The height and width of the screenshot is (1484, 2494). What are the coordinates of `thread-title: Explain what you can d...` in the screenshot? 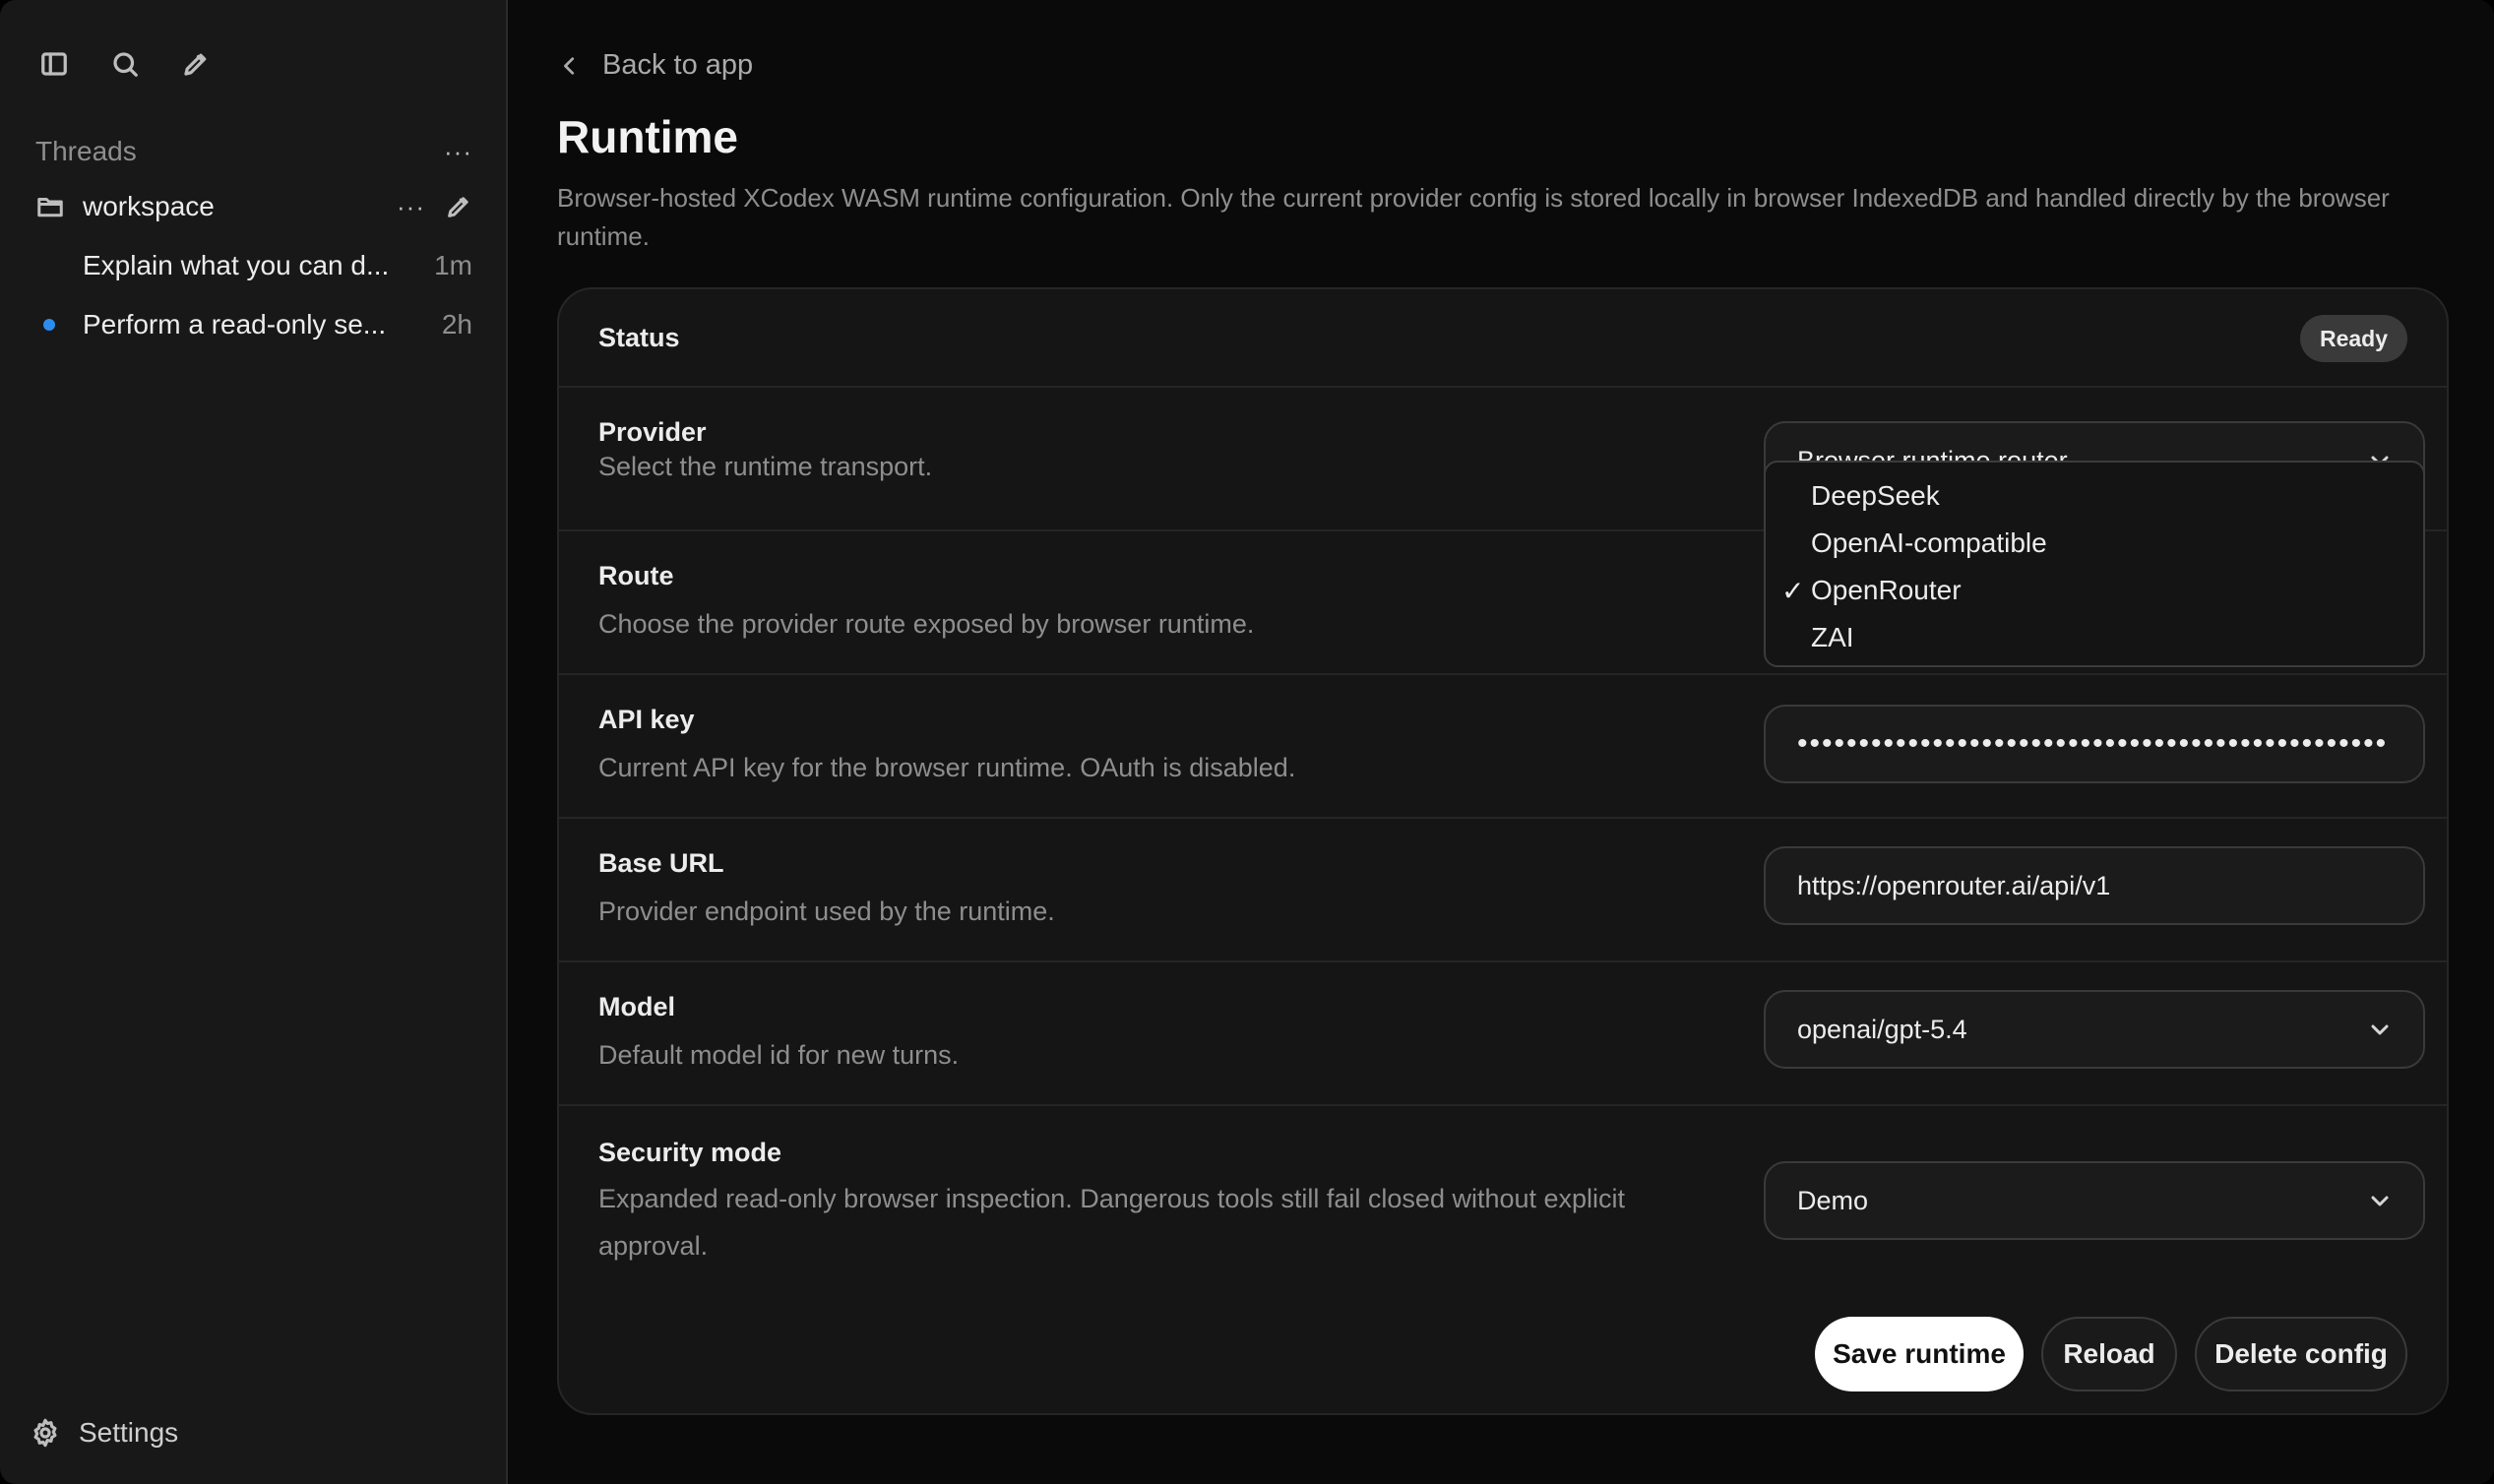 It's located at (236, 265).